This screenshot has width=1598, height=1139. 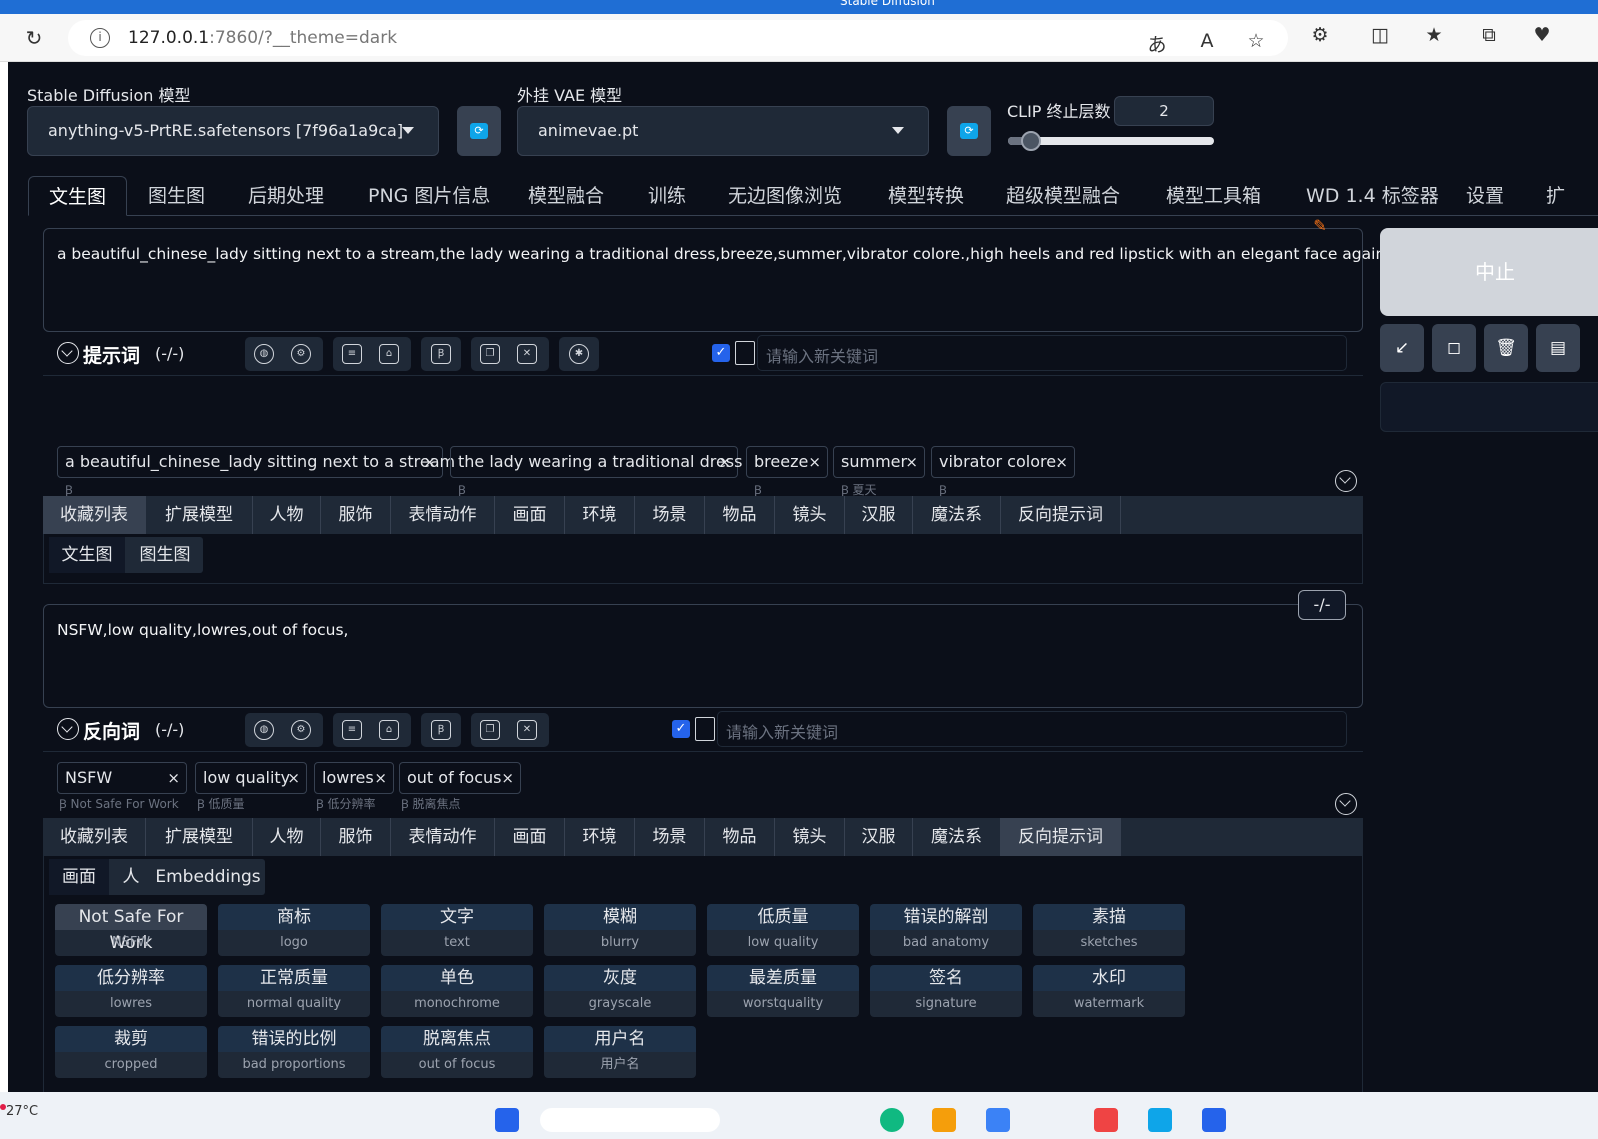 What do you see at coordinates (879, 462) in the screenshot?
I see `prompt-tag: summer ×` at bounding box center [879, 462].